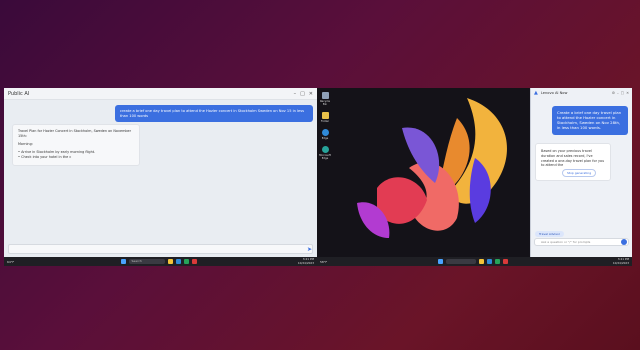  What do you see at coordinates (16, 262) in the screenshot?
I see `weather-widget: 64°F` at bounding box center [16, 262].